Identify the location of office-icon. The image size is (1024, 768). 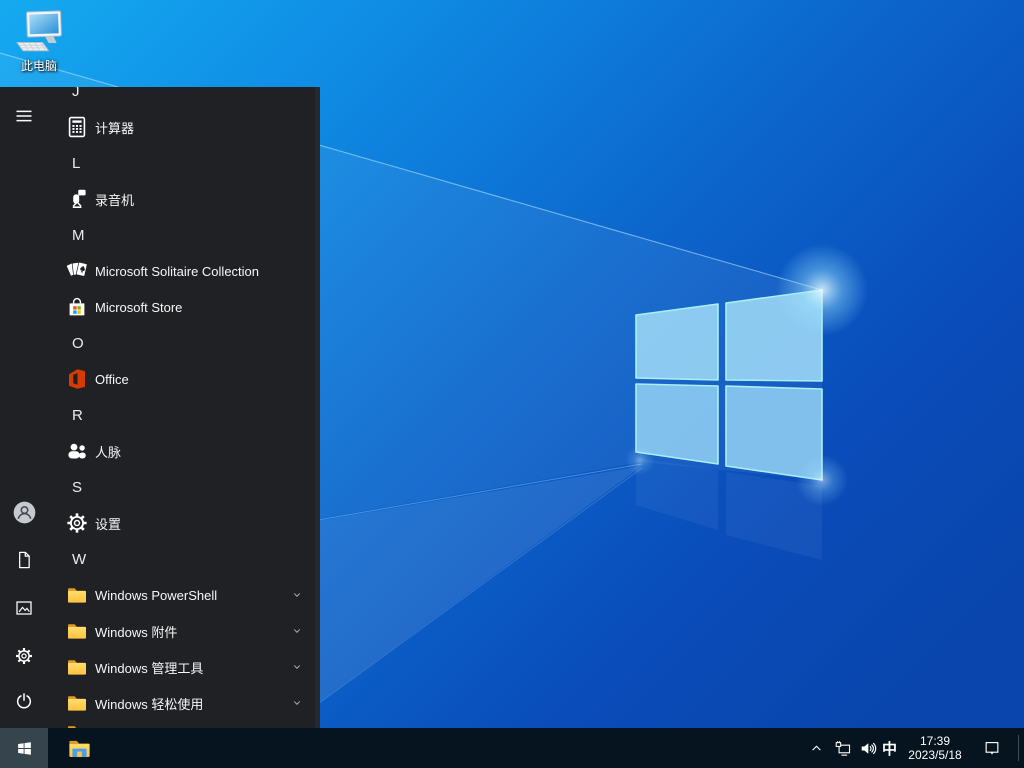
(77, 379).